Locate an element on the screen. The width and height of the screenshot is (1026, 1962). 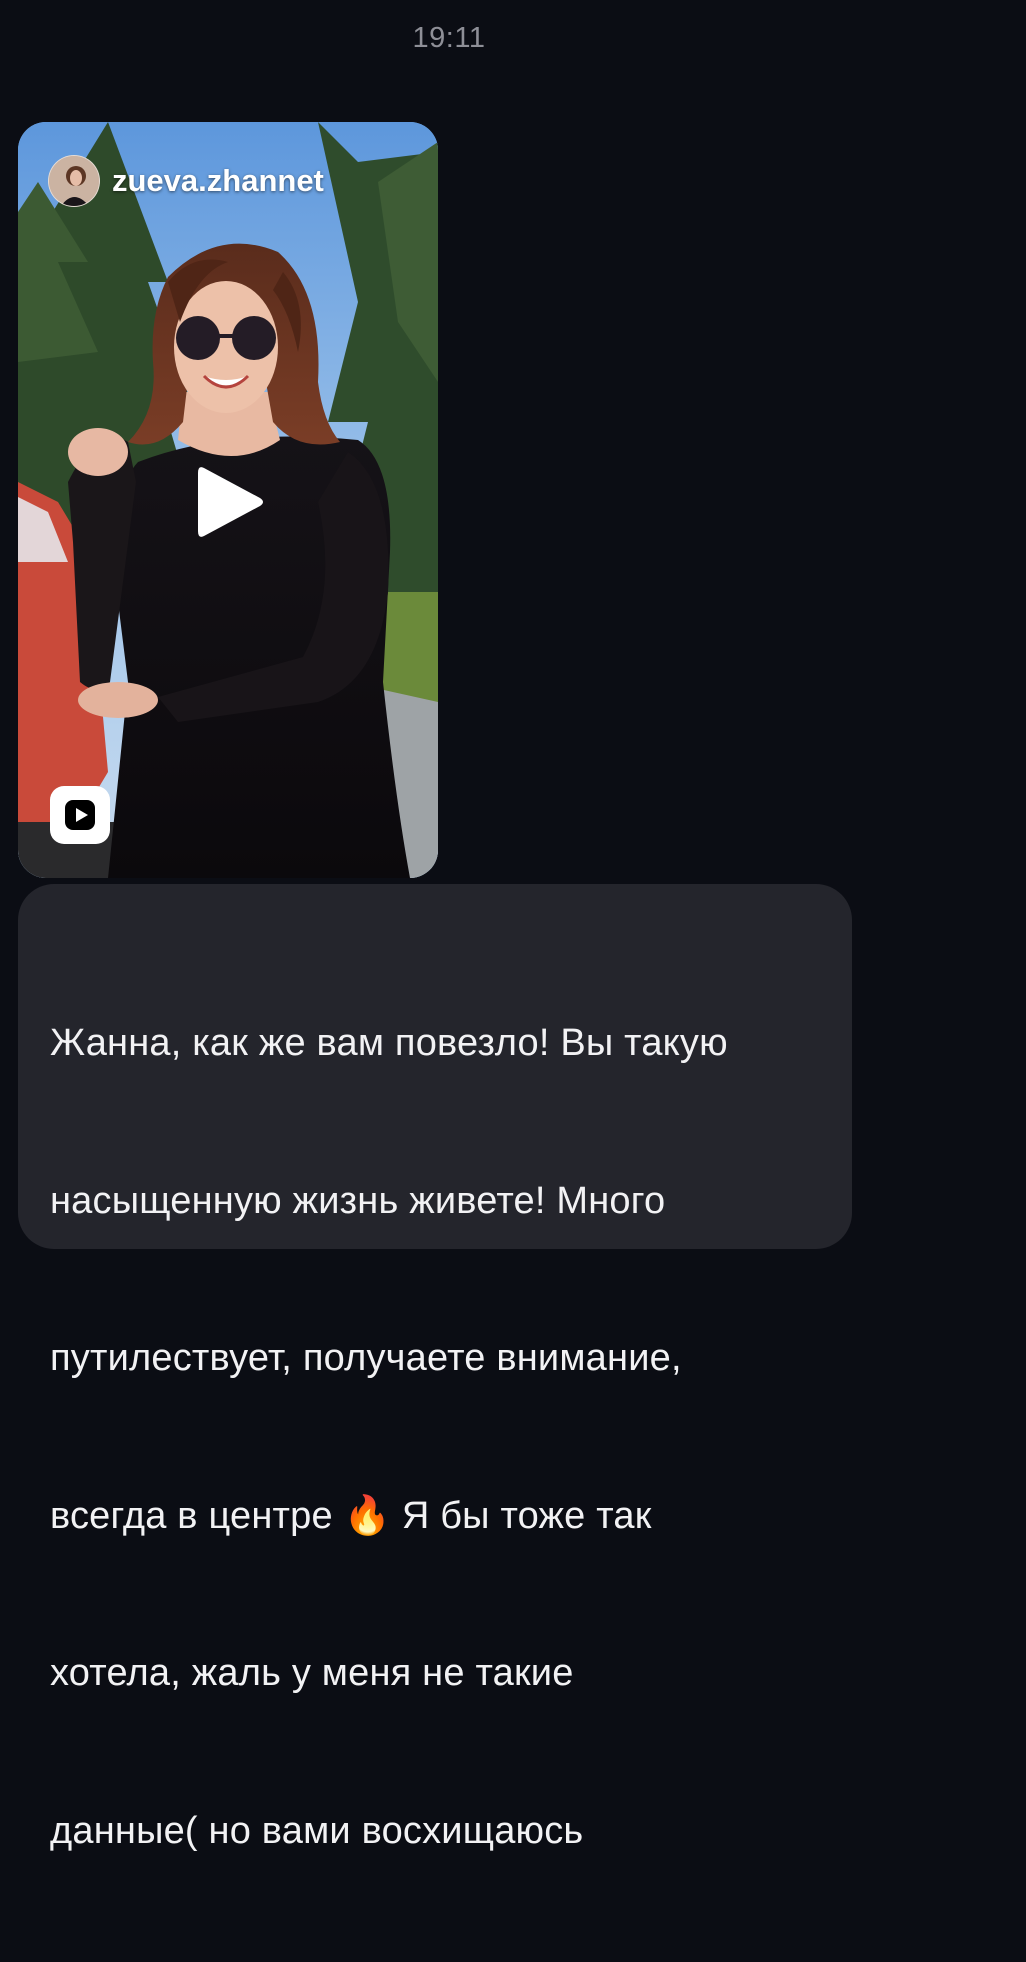
reel-author-header: zueva.zhannet is located at coordinates (186, 181).